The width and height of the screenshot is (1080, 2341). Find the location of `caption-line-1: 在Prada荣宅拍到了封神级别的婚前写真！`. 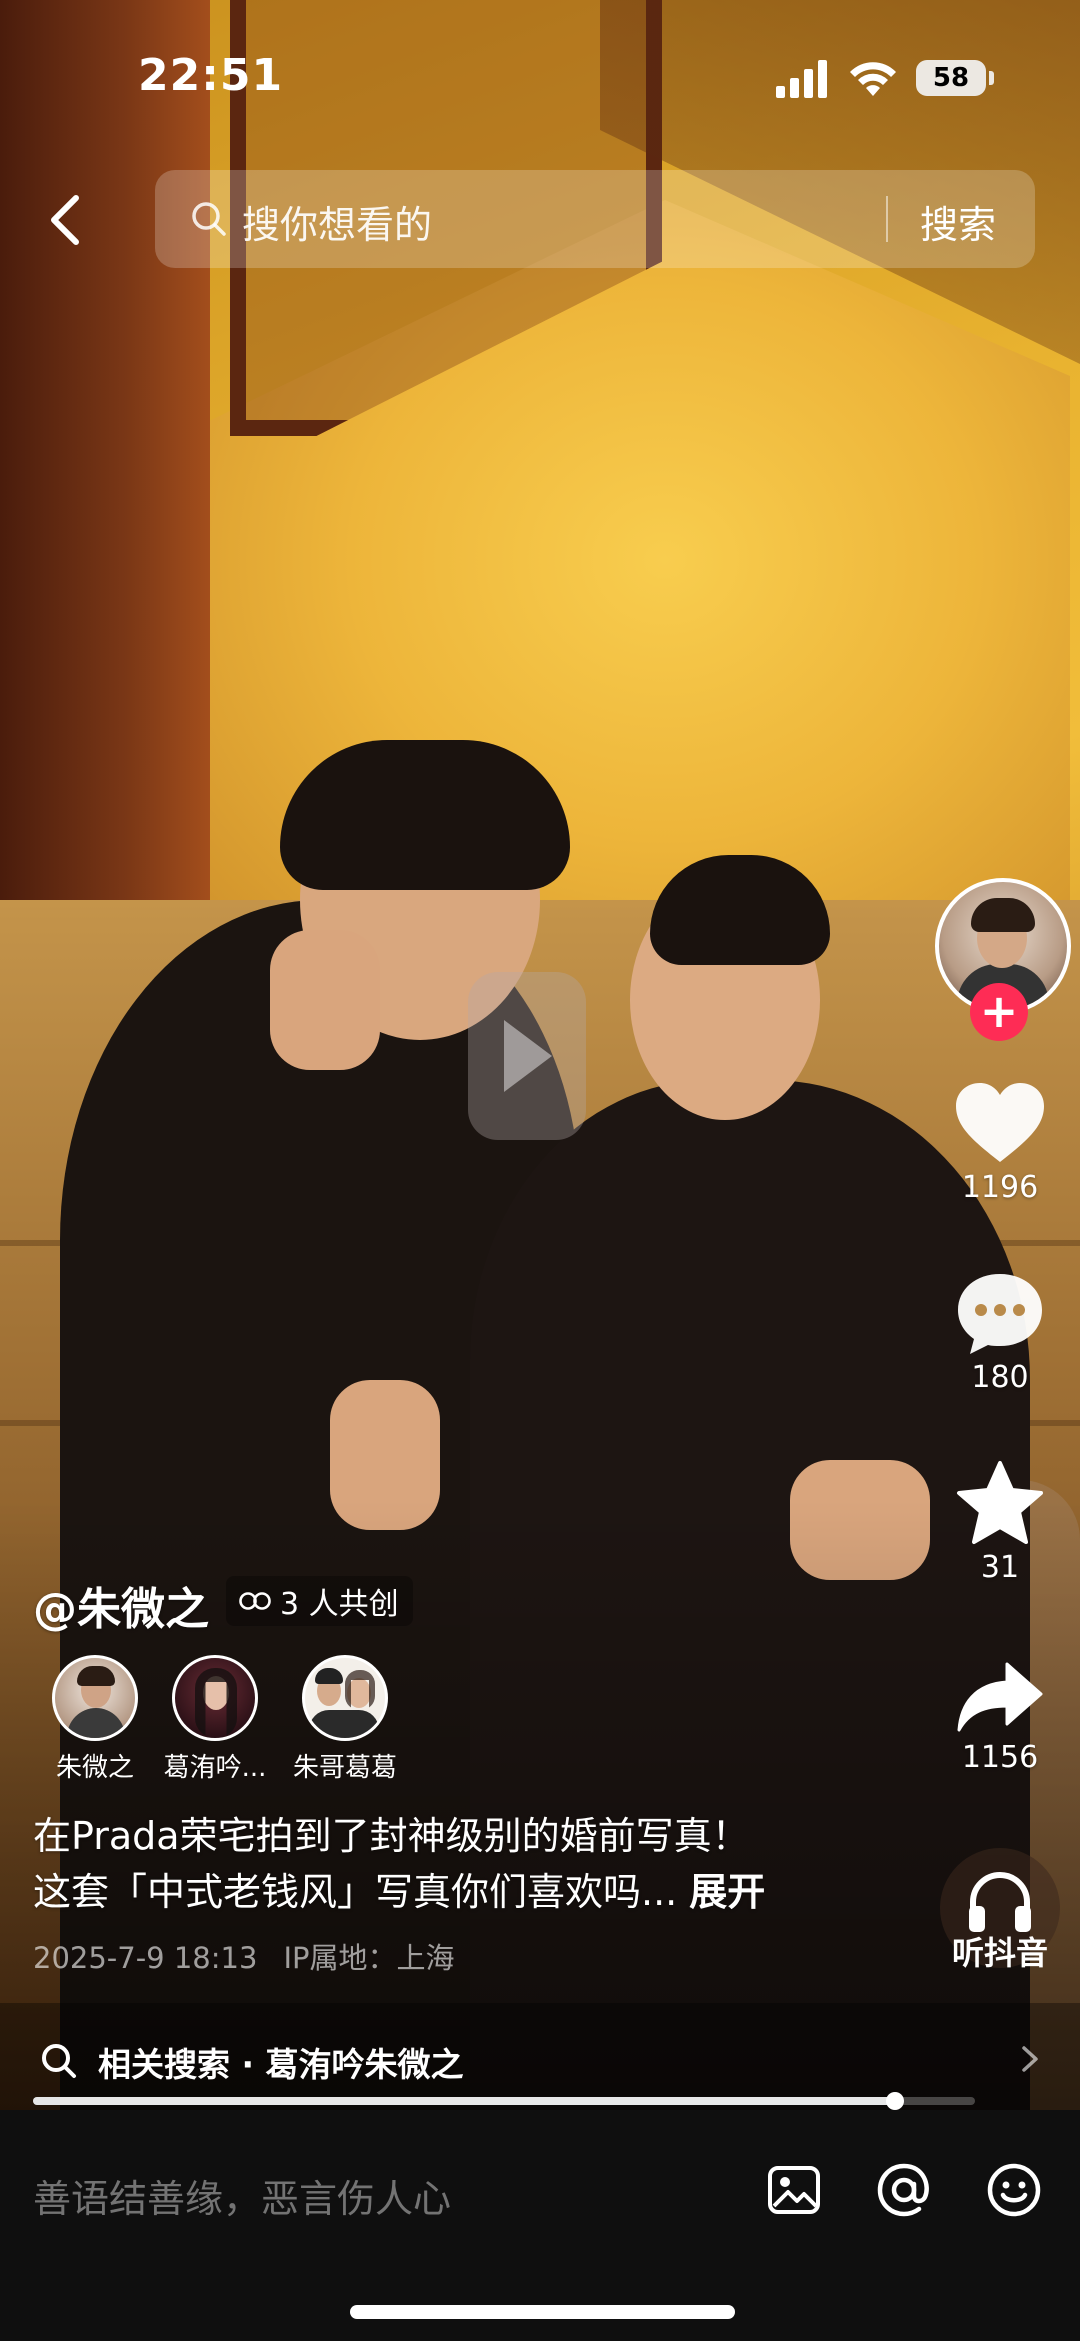

caption-line-1: 在Prada荣宅拍到了封神级别的婚前写真！ is located at coordinates (391, 1836).